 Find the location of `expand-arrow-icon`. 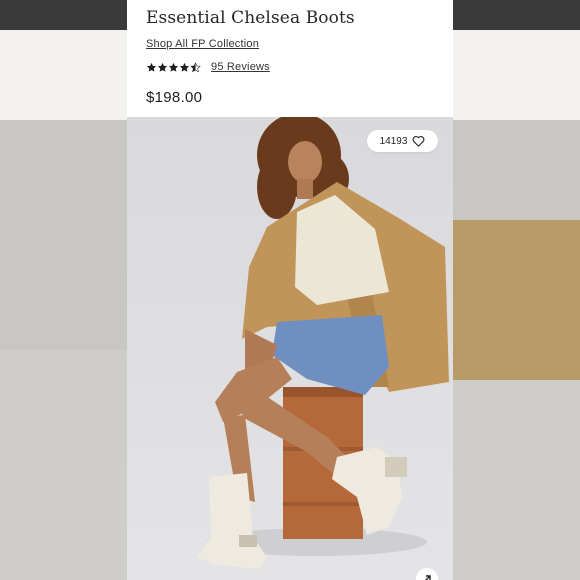

expand-arrow-icon is located at coordinates (428, 577).